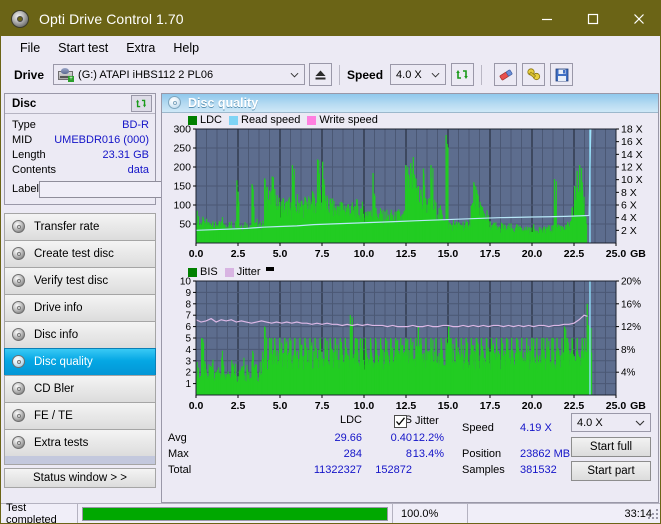 The height and width of the screenshot is (524, 661). What do you see at coordinates (532, 254) in the screenshot?
I see `svg-text: 20.0` at bounding box center [532, 254].